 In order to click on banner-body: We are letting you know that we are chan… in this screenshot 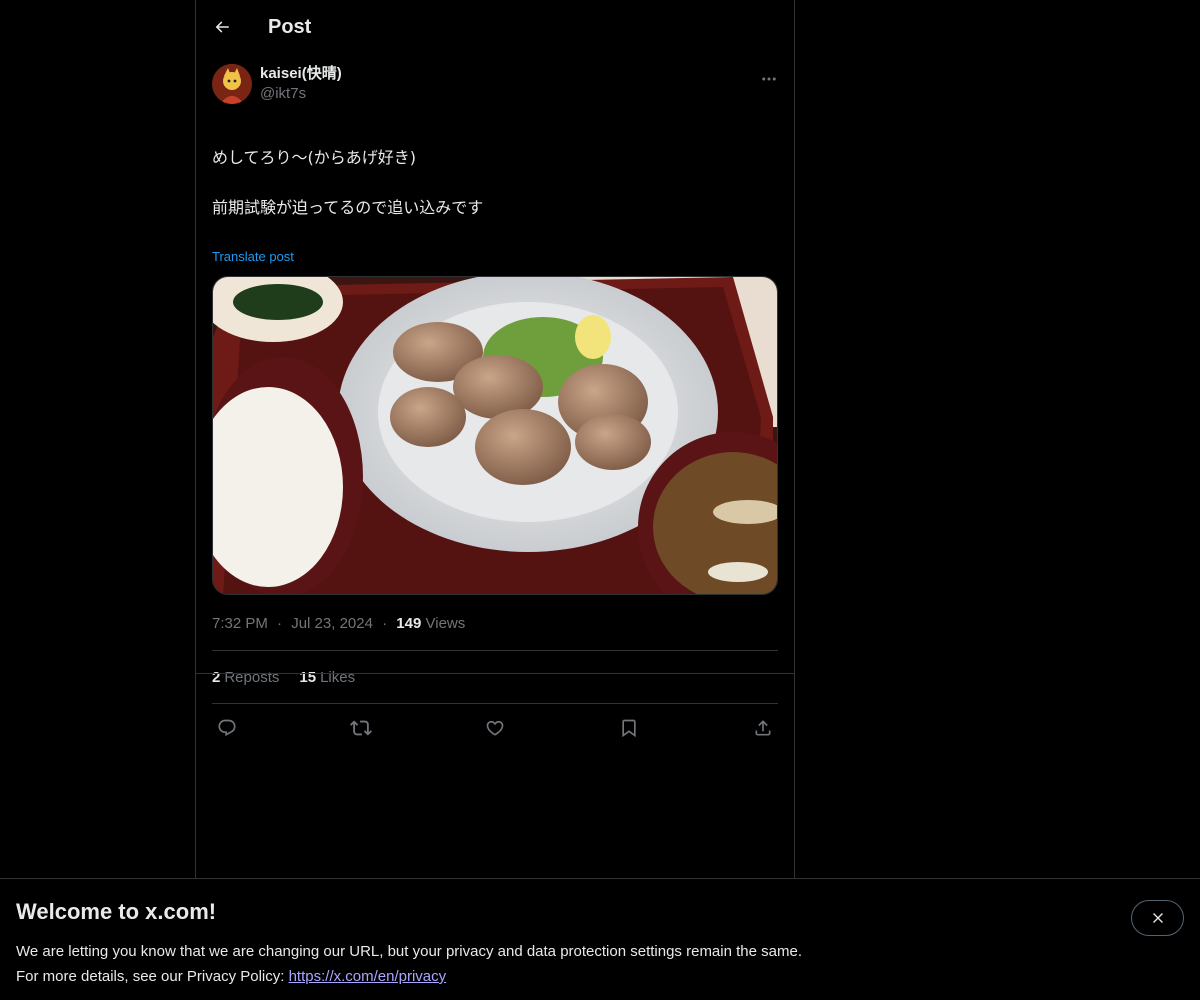, I will do `click(600, 964)`.